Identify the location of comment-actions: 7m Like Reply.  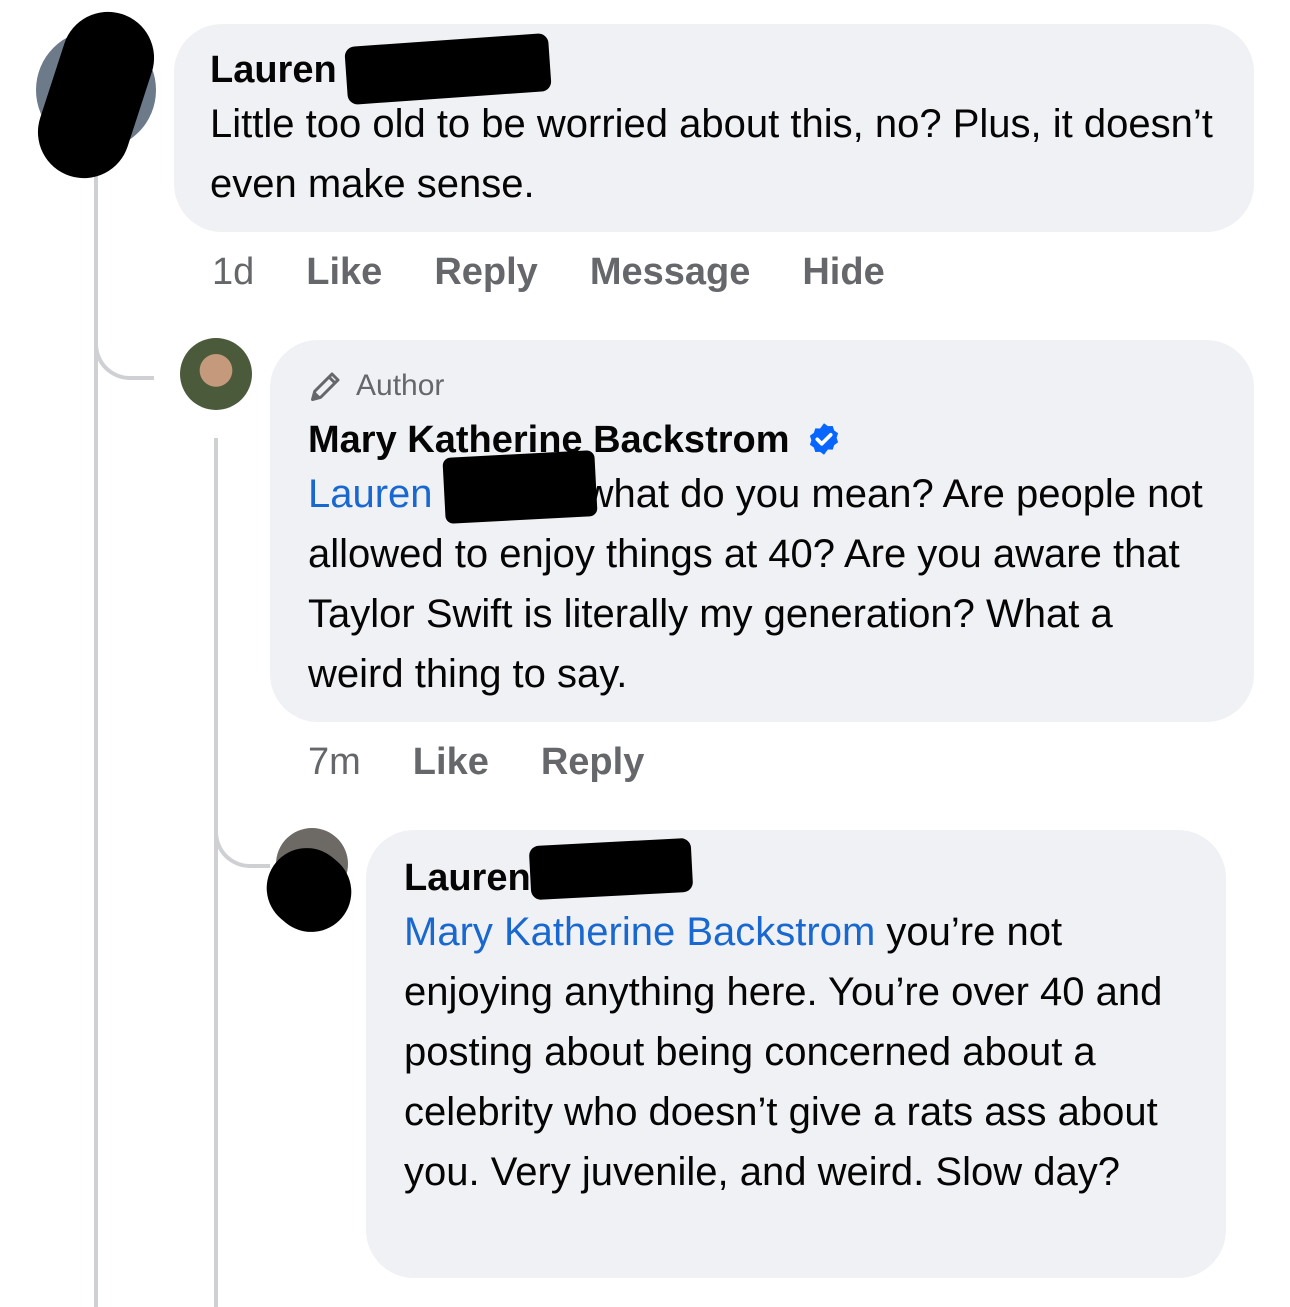
(502, 762).